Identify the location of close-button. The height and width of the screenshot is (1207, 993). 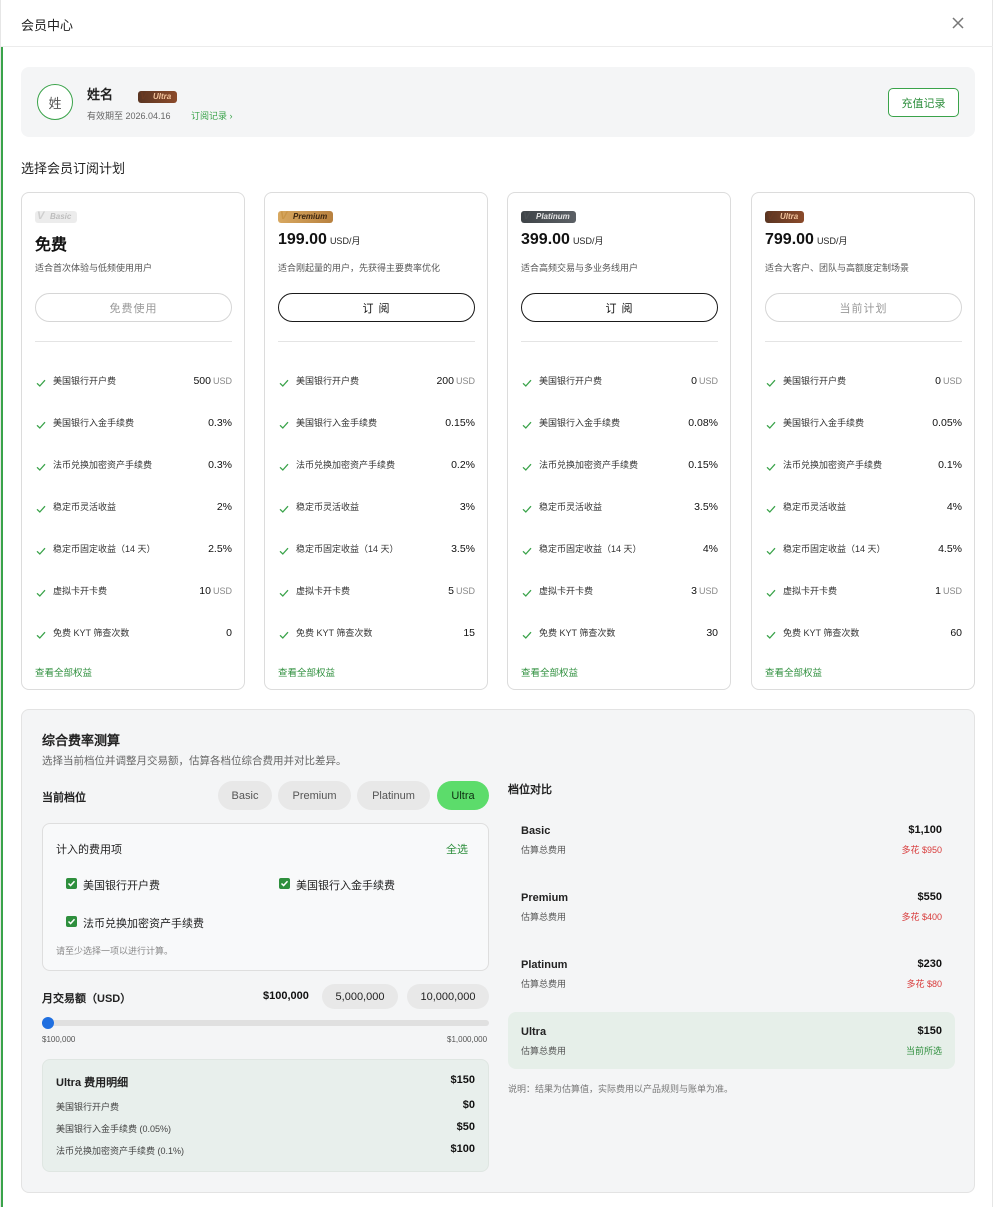
(958, 23).